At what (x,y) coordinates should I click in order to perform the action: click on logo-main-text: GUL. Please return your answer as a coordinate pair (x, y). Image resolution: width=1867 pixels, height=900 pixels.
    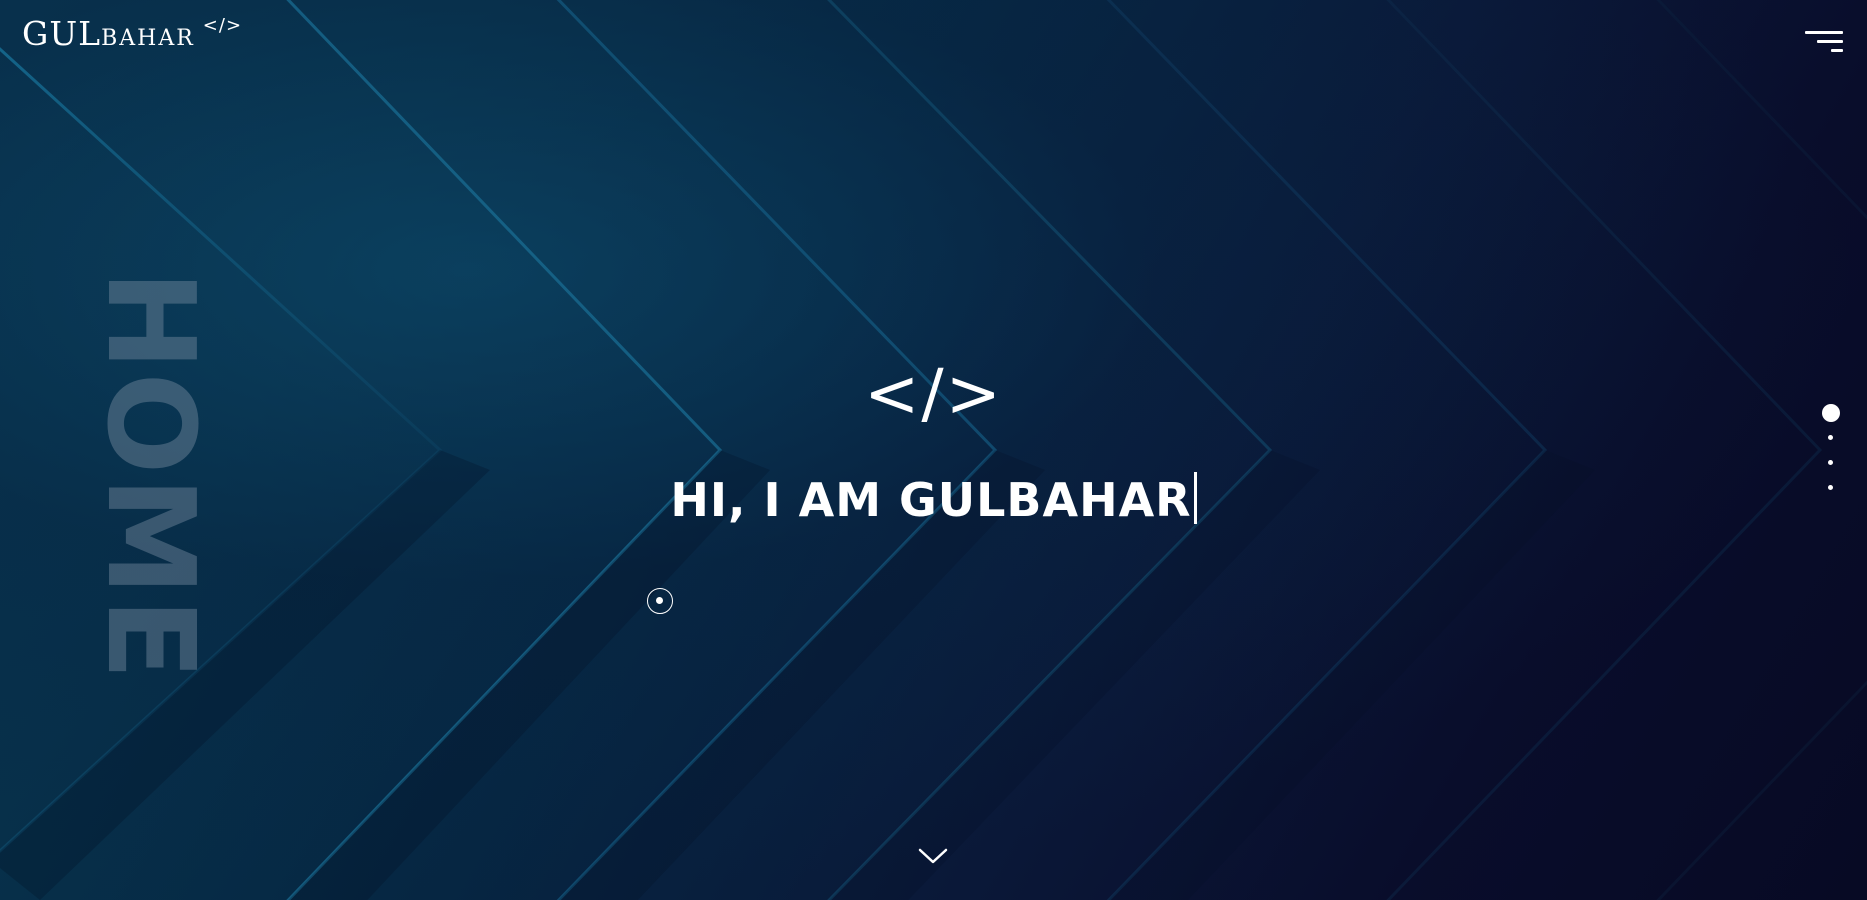
    Looking at the image, I should click on (62, 33).